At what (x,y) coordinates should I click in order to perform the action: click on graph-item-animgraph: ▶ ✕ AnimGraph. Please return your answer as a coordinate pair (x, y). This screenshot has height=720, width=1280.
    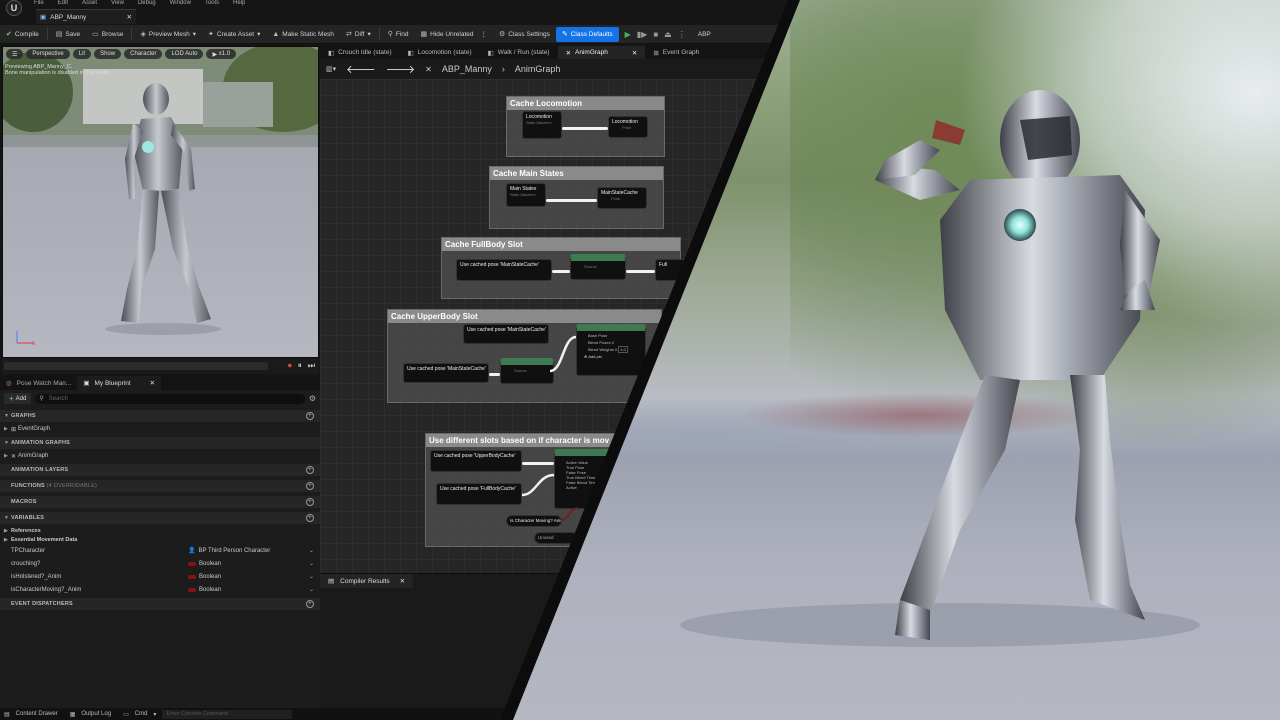
    Looking at the image, I should click on (160, 456).